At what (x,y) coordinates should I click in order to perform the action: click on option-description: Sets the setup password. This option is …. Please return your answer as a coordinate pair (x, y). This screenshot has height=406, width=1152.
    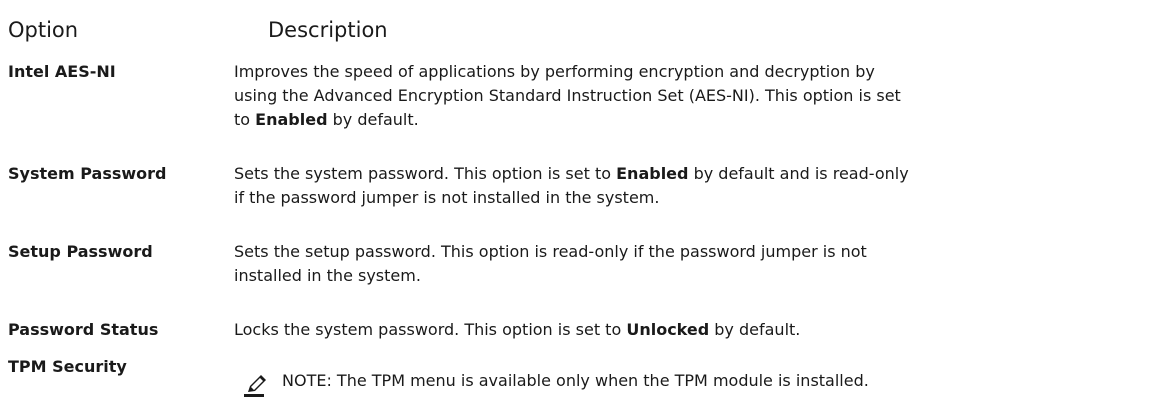
    Looking at the image, I should click on (684, 264).